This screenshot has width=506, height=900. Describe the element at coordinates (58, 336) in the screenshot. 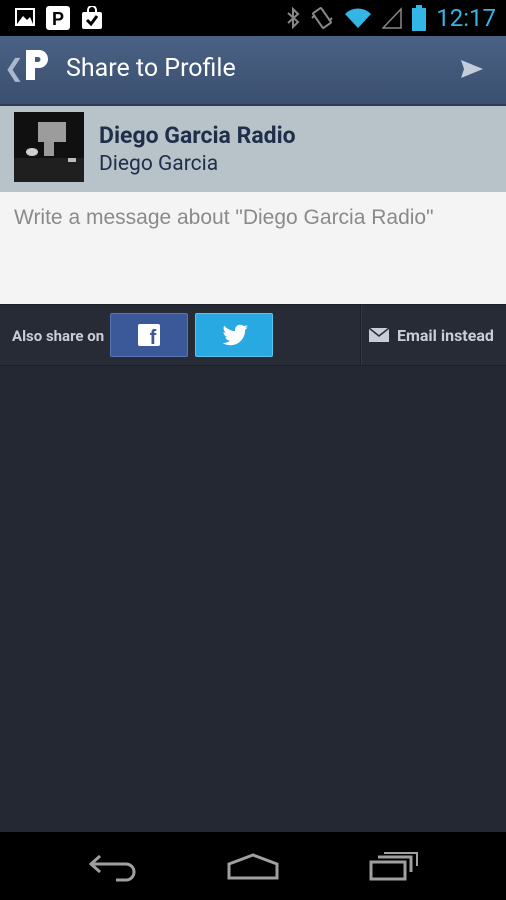

I see `also-share-label: Also share on` at that location.